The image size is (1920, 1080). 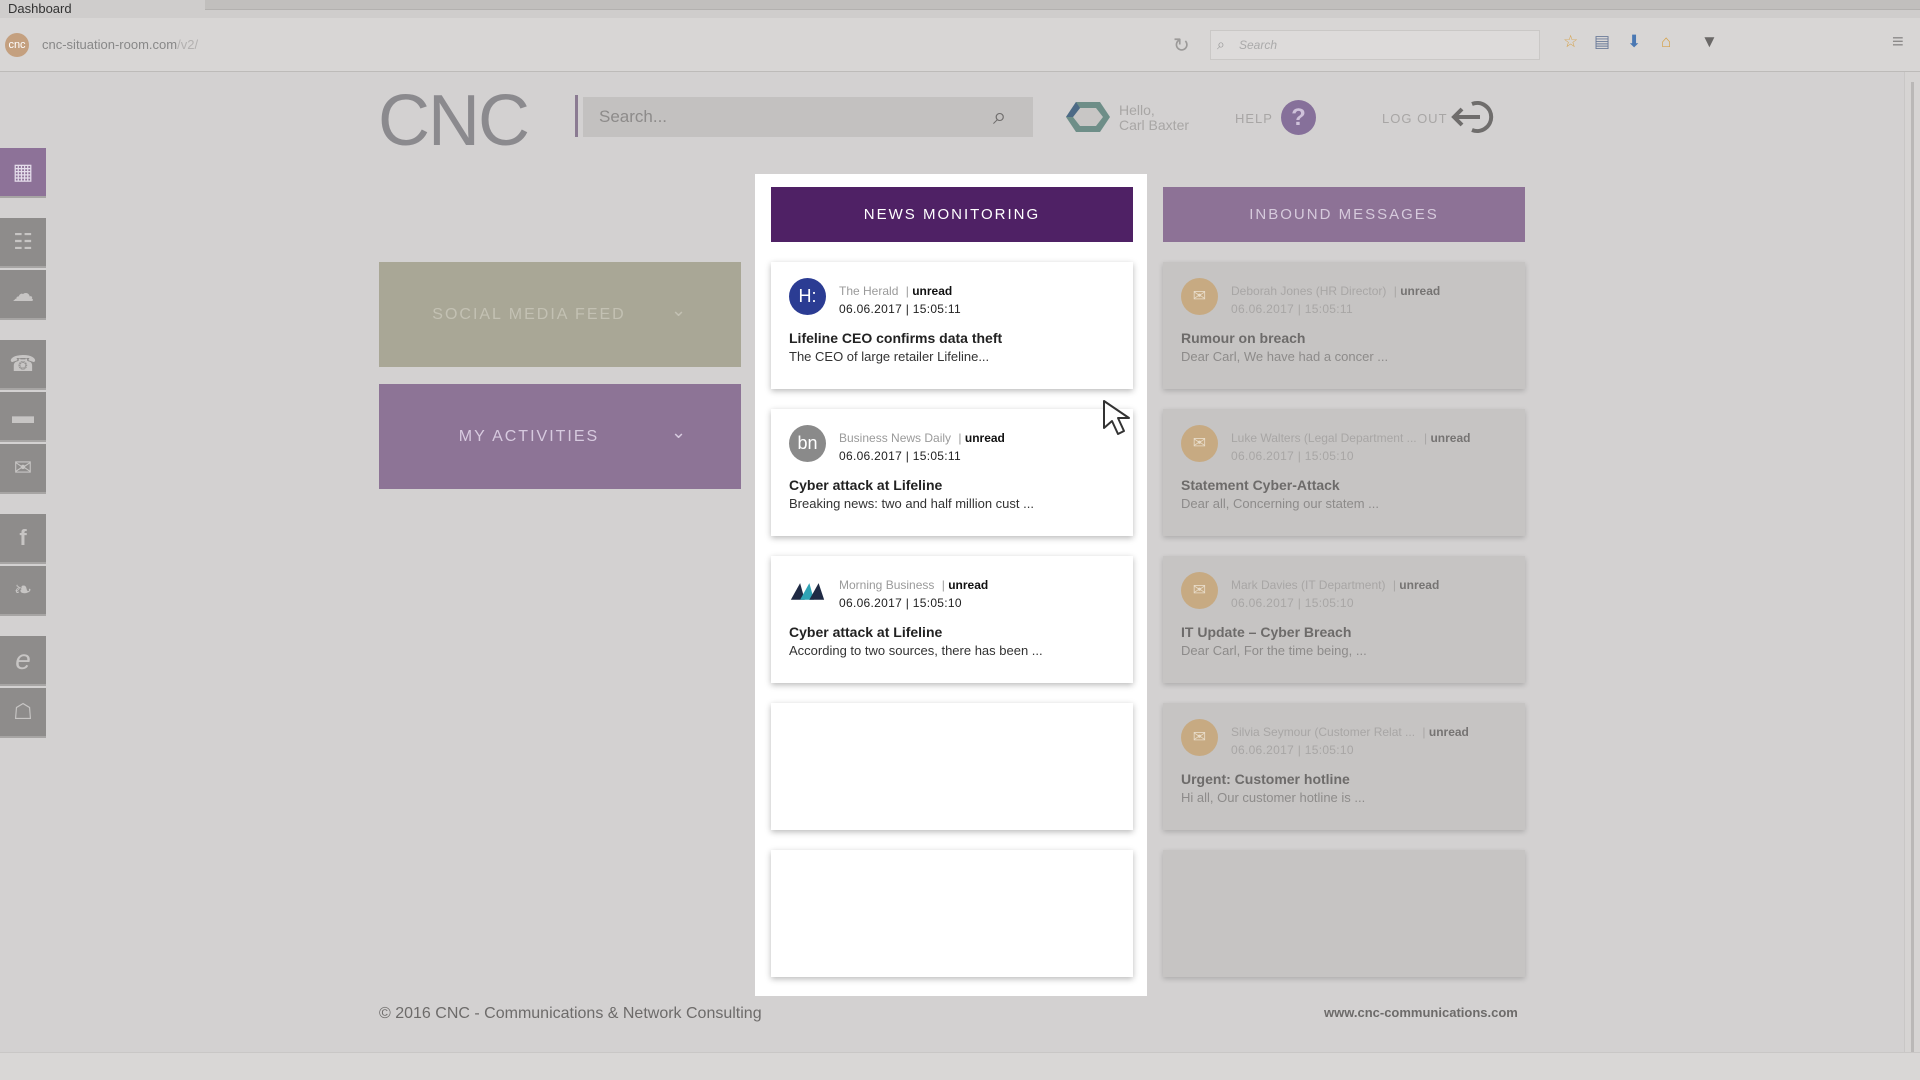 I want to click on url-text: cnc-situation-room.com, so click(x=110, y=44).